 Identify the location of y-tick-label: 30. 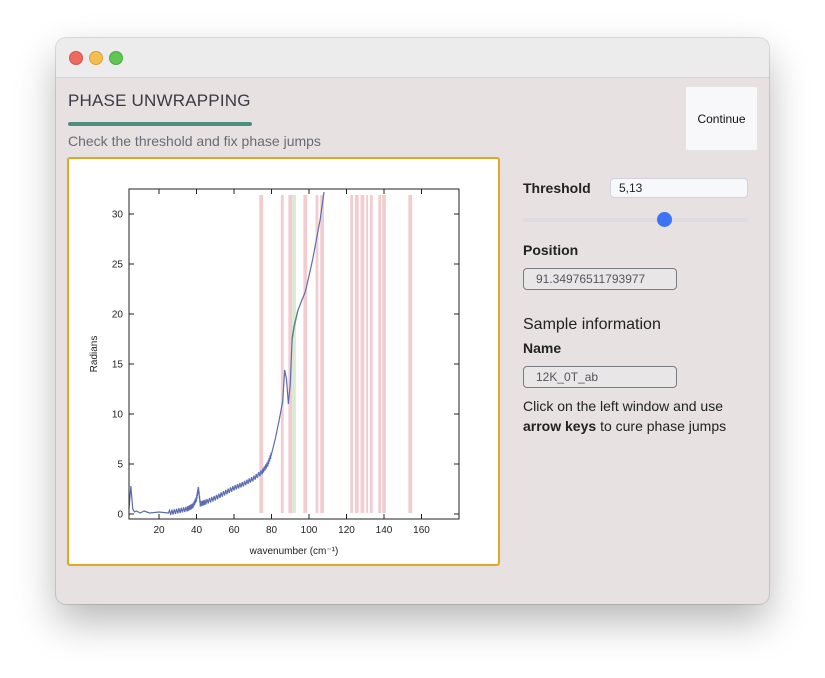
(118, 215).